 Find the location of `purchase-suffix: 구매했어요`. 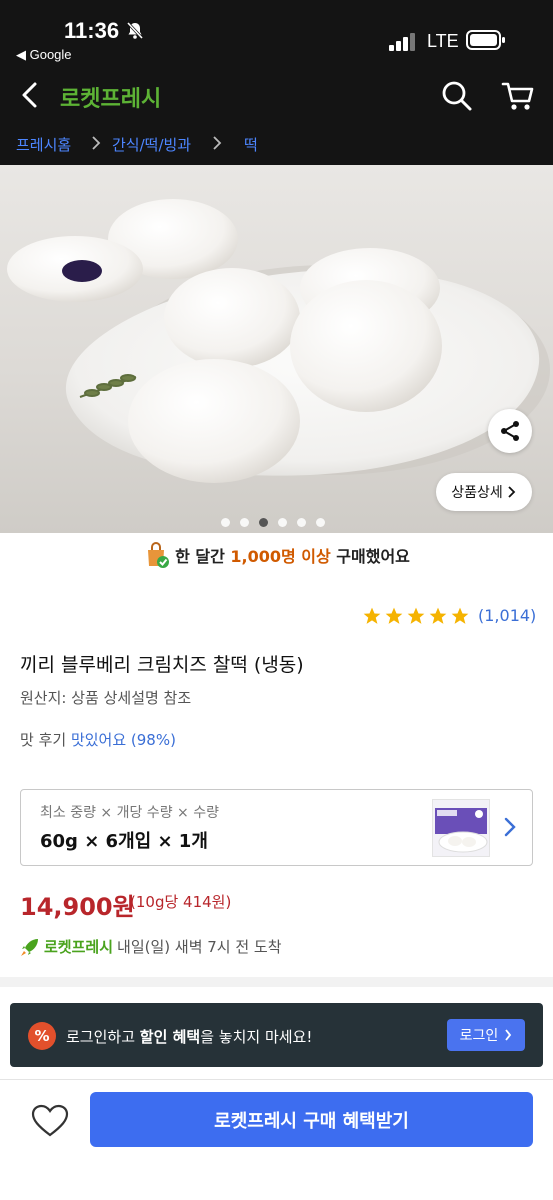

purchase-suffix: 구매했어요 is located at coordinates (370, 556).